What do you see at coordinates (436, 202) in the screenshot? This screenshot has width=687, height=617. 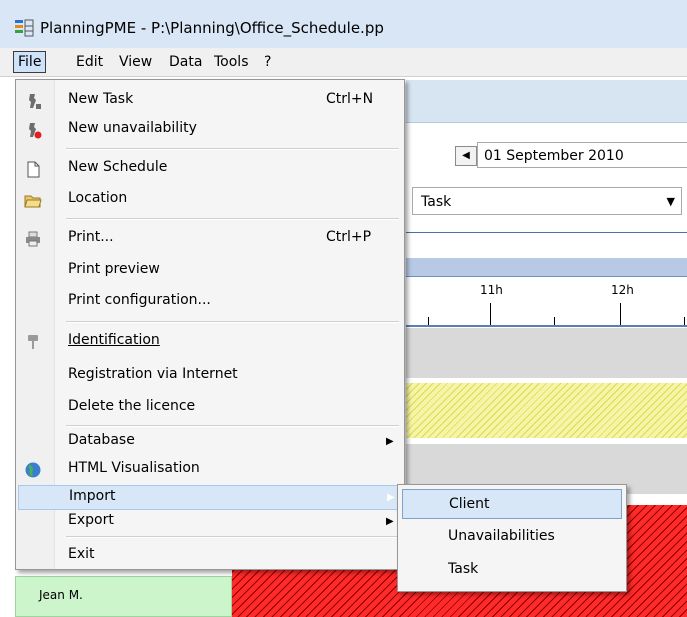 I see `view-select-value: Task` at bounding box center [436, 202].